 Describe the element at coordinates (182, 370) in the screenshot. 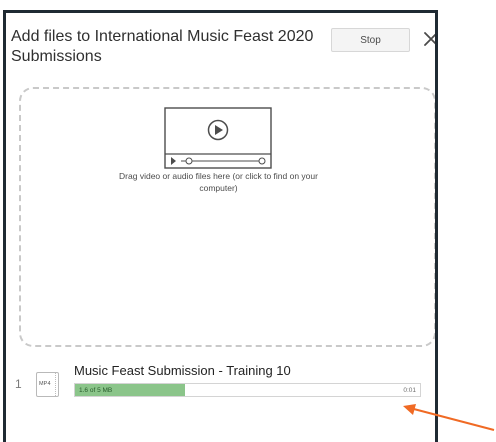

I see `uploaded-file-name: Music Feast Submission - Training 10` at that location.